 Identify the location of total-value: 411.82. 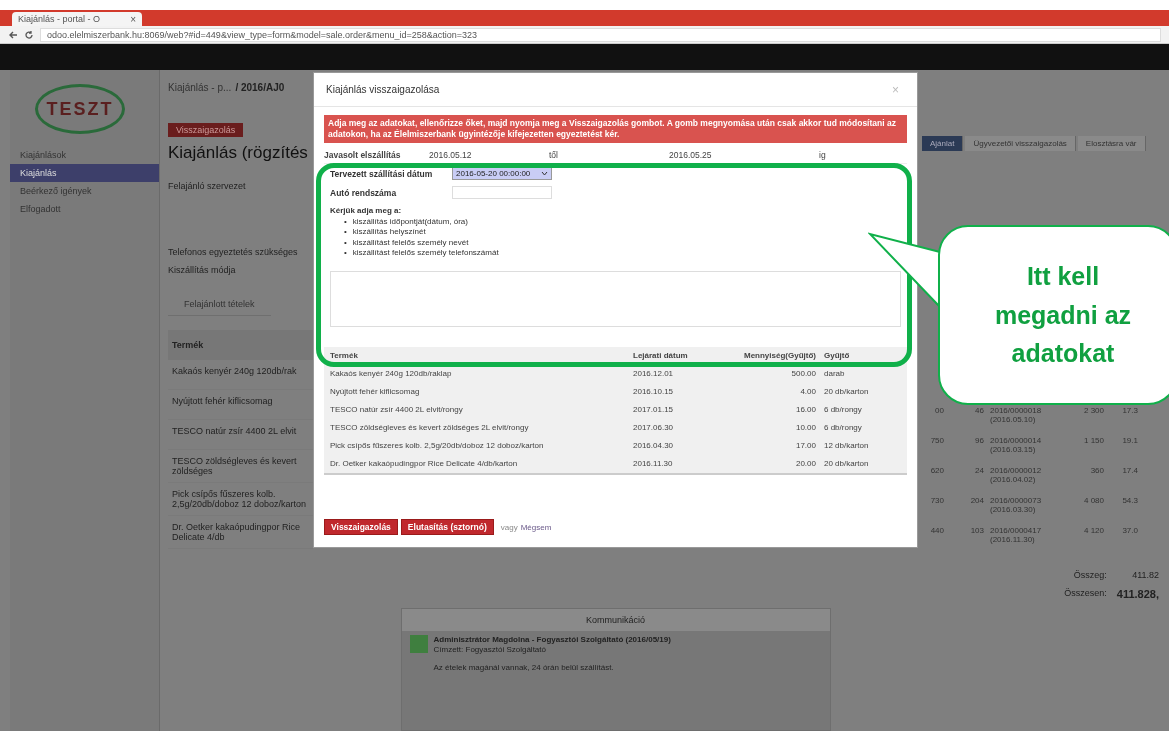
(1145, 575).